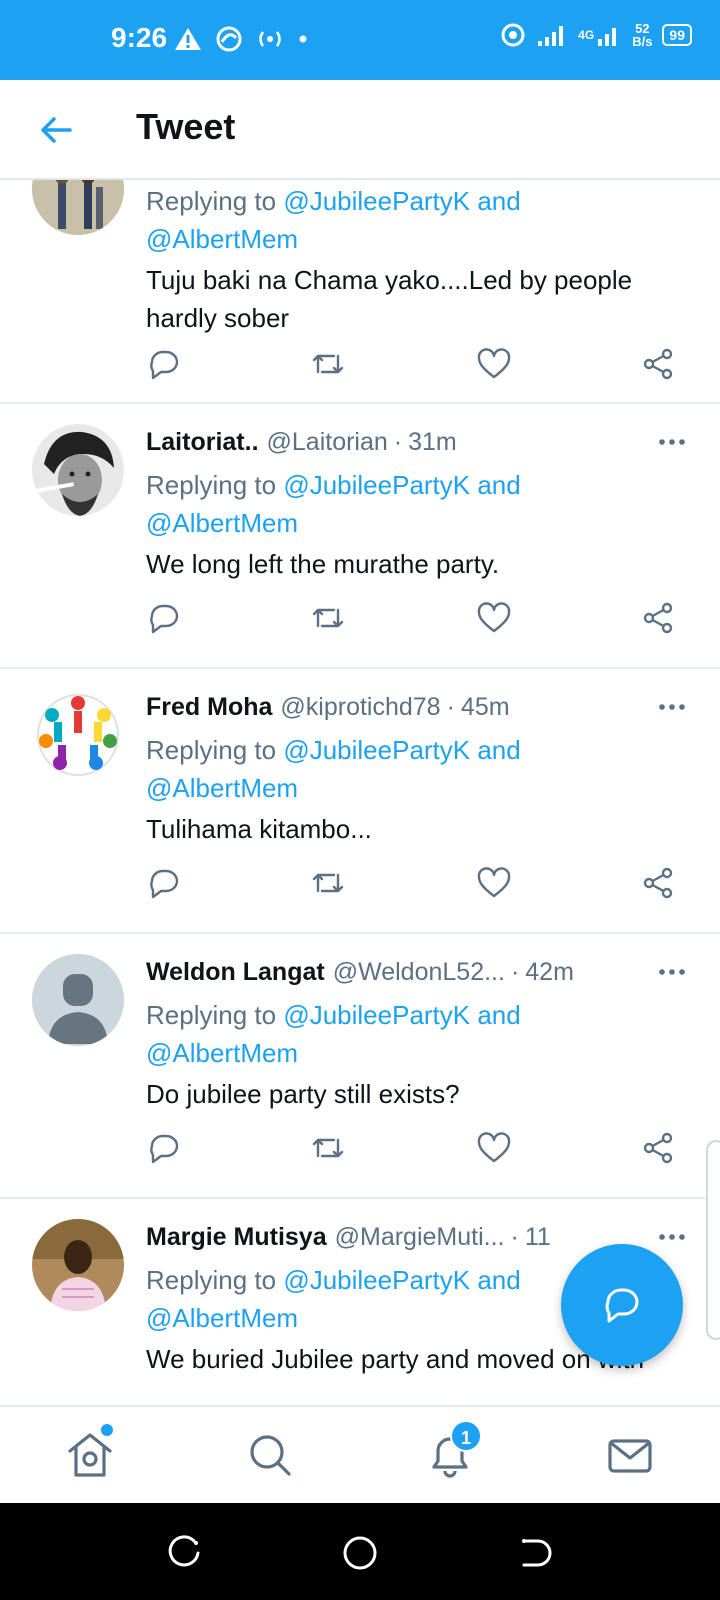 The height and width of the screenshot is (1600, 720). I want to click on author-name: Fred Moha, so click(209, 707).